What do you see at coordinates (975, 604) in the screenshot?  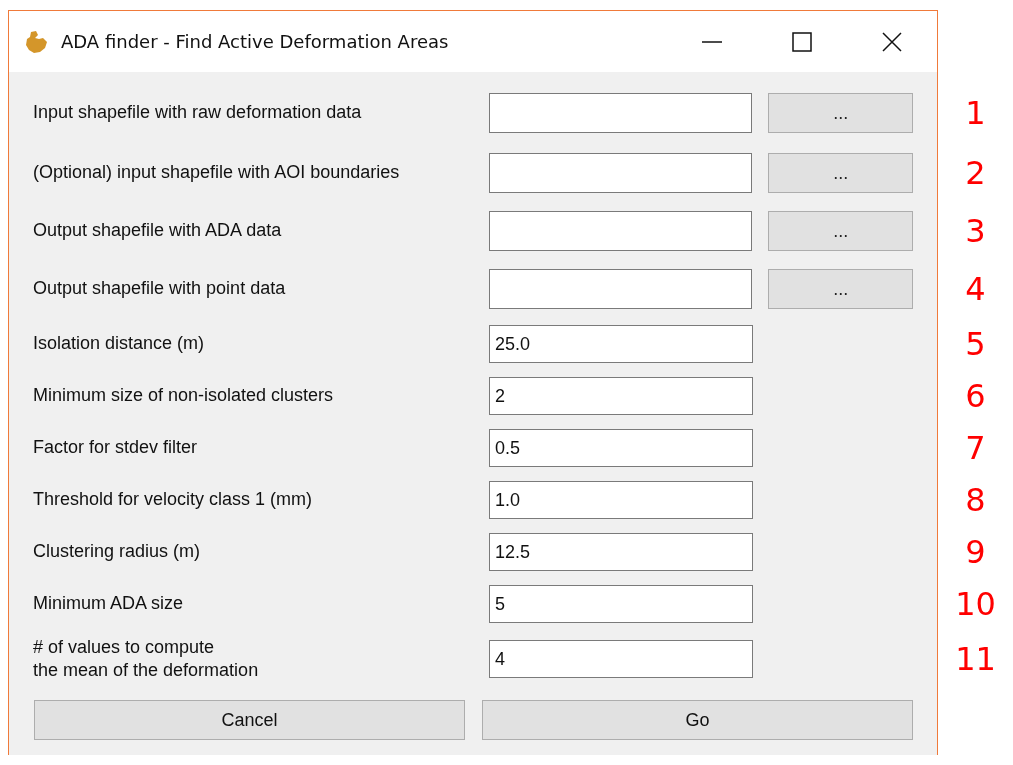 I see `row-number: 10` at bounding box center [975, 604].